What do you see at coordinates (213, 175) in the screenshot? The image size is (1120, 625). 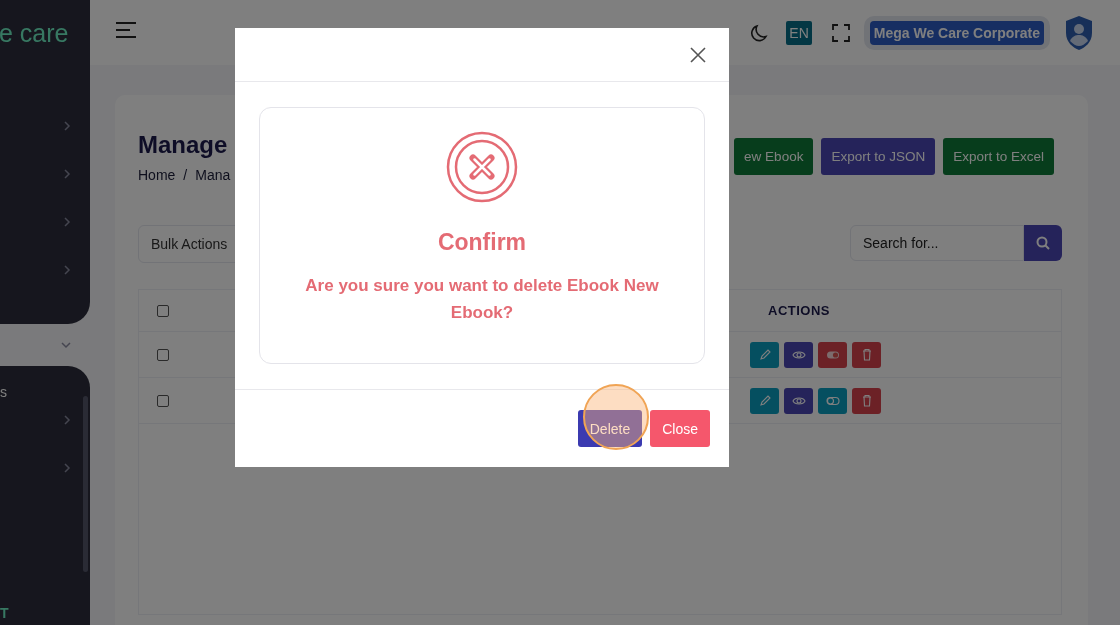 I see `breadcrumb-link: Mana` at bounding box center [213, 175].